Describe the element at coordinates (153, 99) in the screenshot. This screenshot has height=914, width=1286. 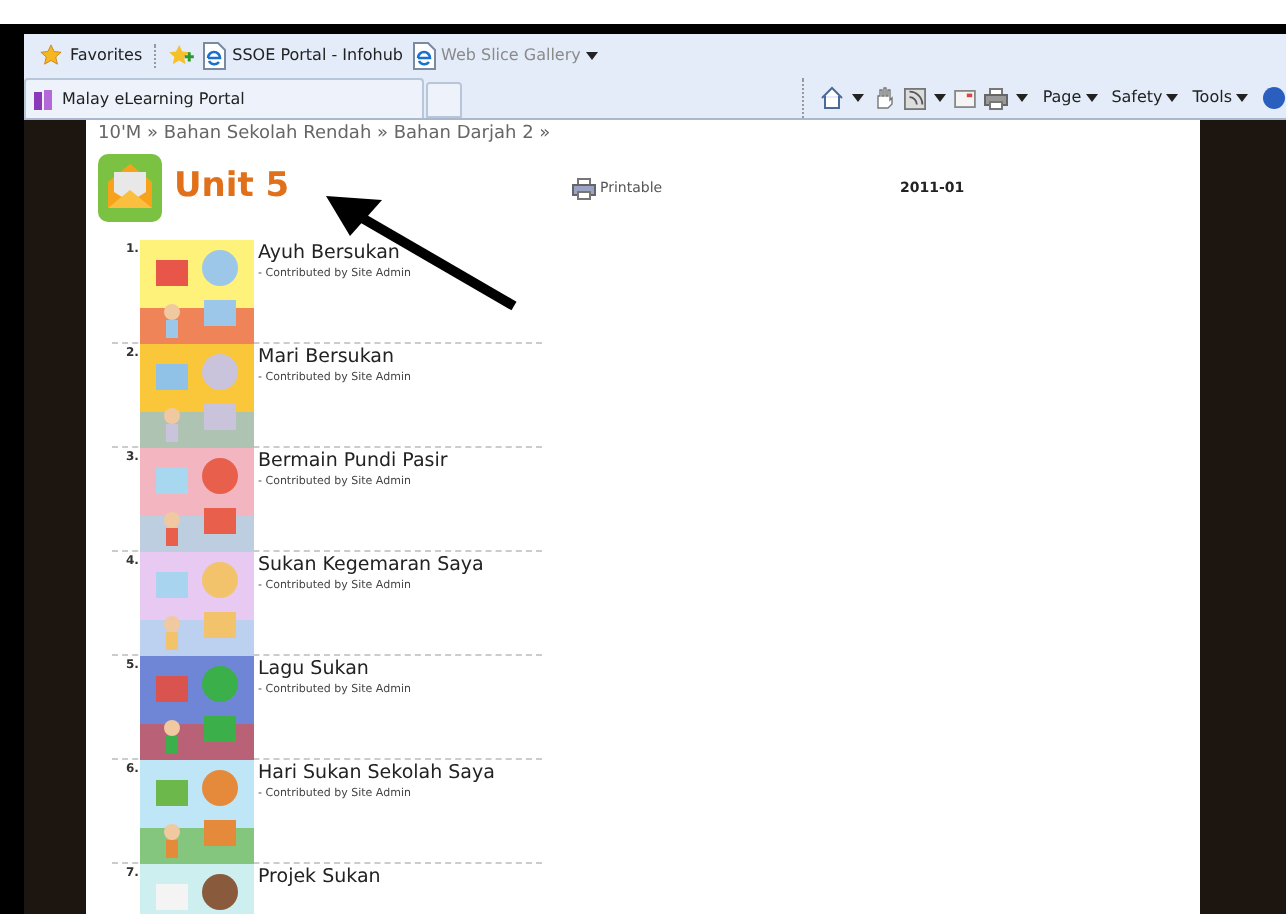
I see `tab-title: Malay eLearning Portal` at that location.